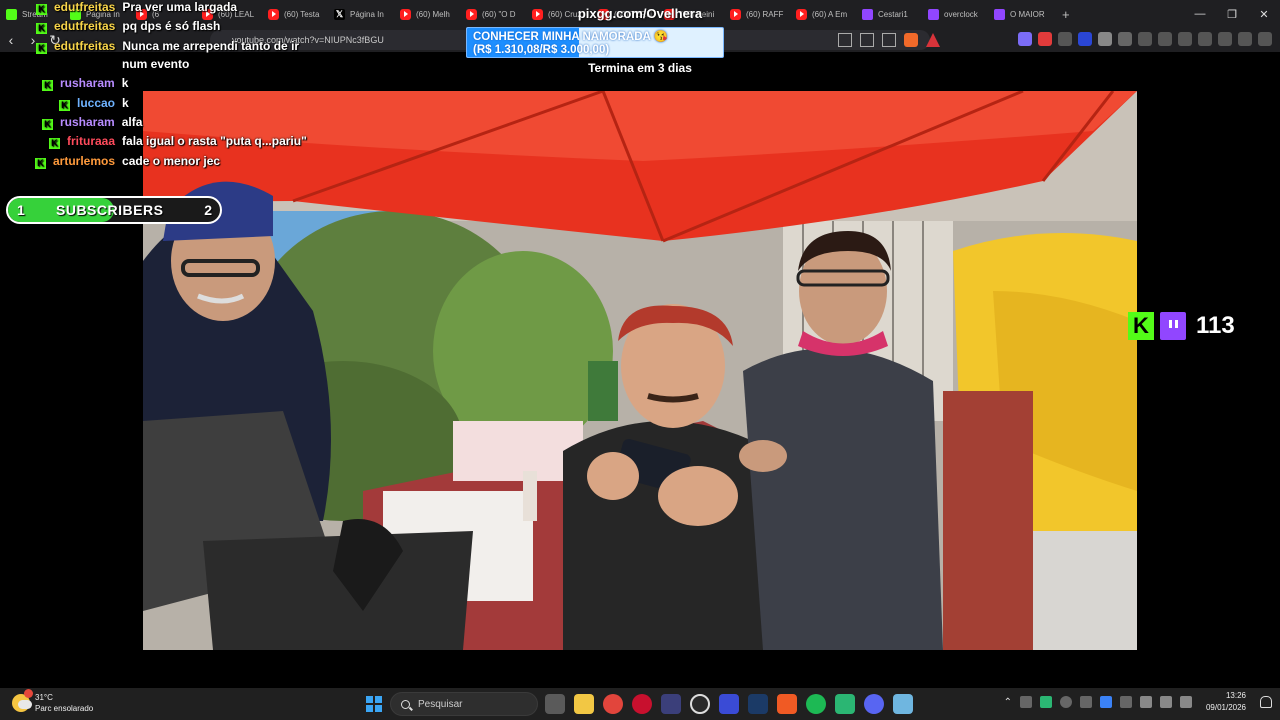  Describe the element at coordinates (933, 40) in the screenshot. I see `brave-rewards-icon` at that location.